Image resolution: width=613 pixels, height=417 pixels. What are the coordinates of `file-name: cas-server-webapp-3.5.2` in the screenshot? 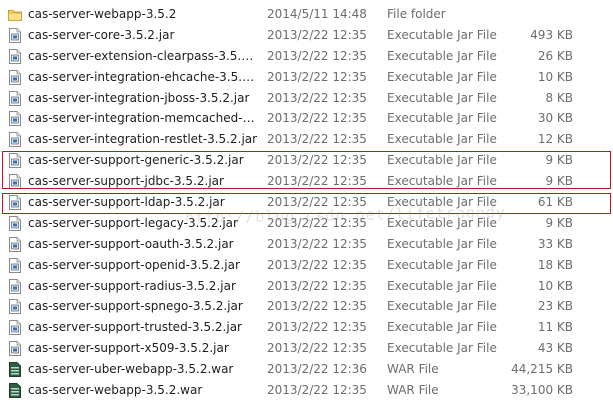 It's located at (102, 14).